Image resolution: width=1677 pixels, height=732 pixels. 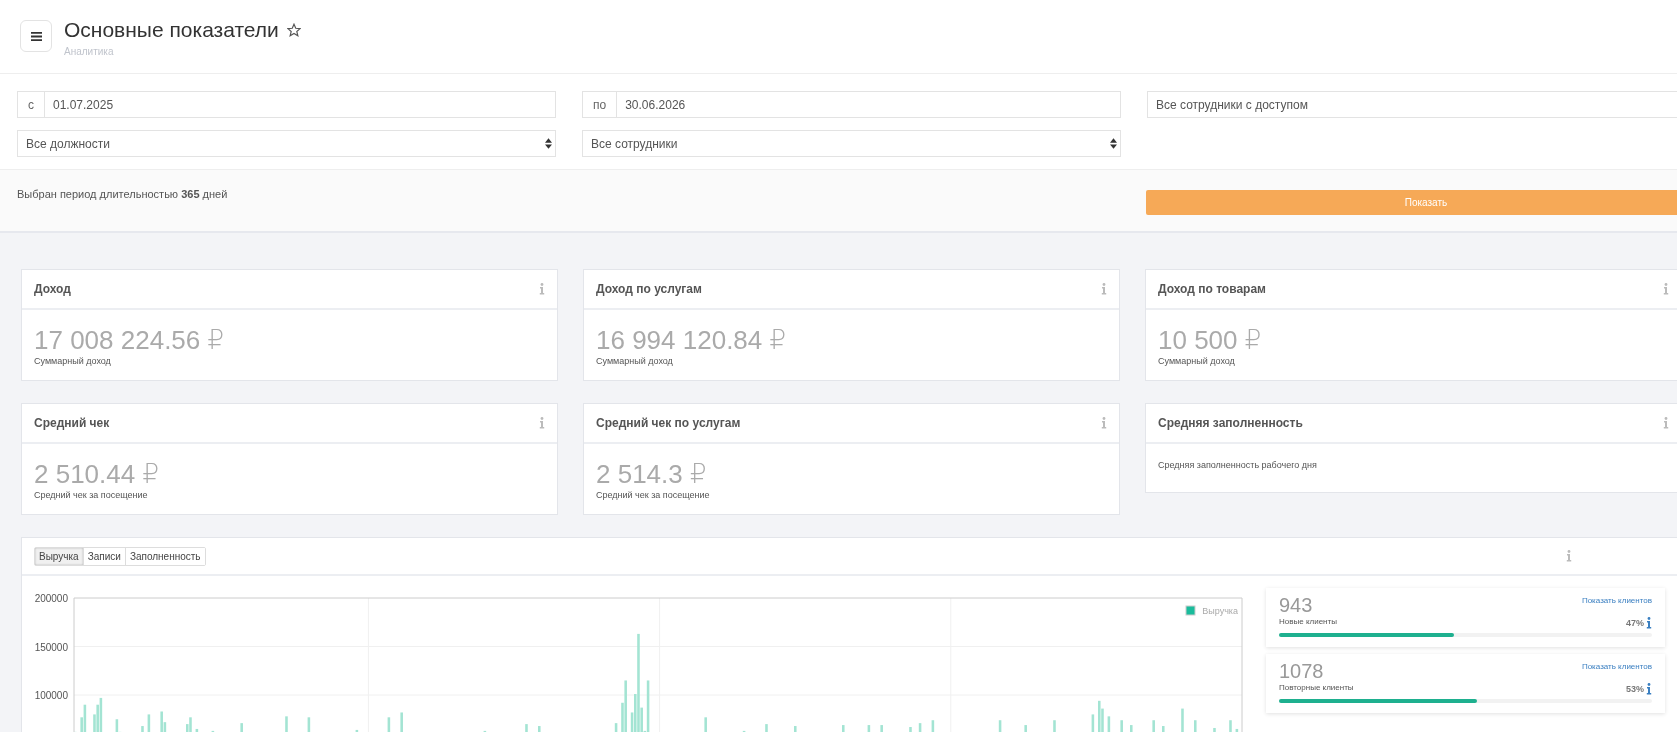 I want to click on percent-value: 53%, so click(x=1635, y=689).